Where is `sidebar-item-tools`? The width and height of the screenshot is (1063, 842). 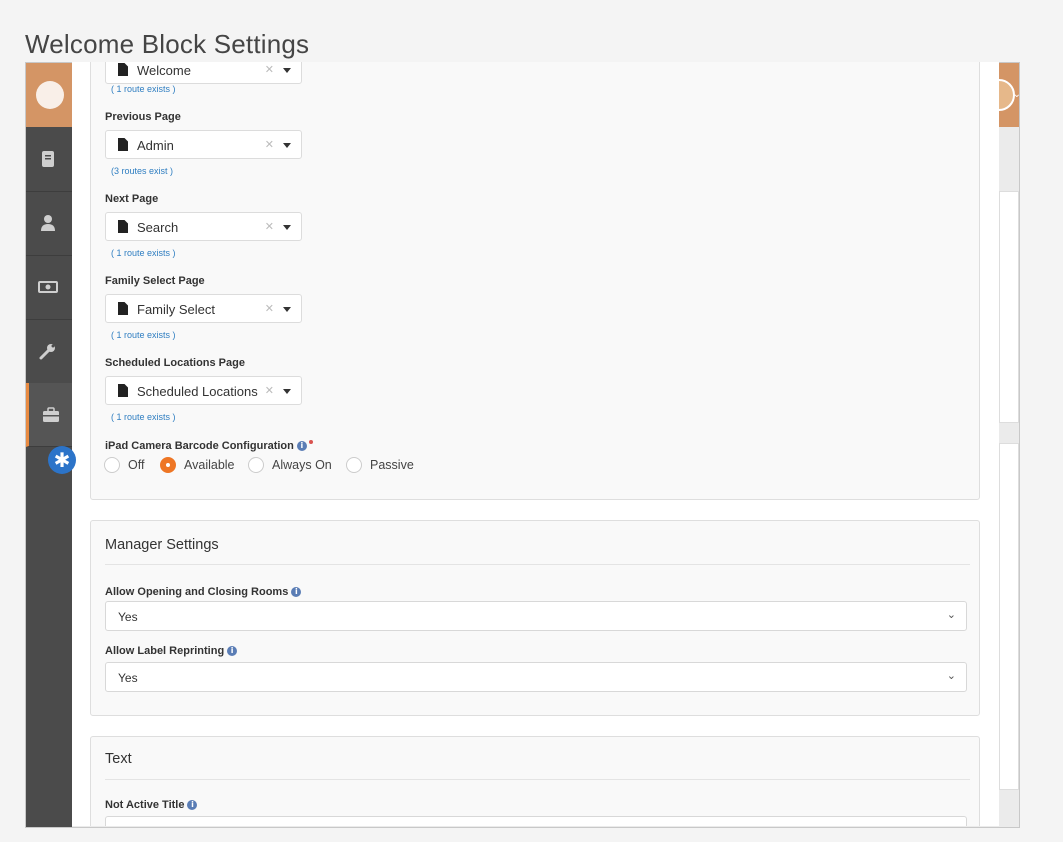 sidebar-item-tools is located at coordinates (49, 351).